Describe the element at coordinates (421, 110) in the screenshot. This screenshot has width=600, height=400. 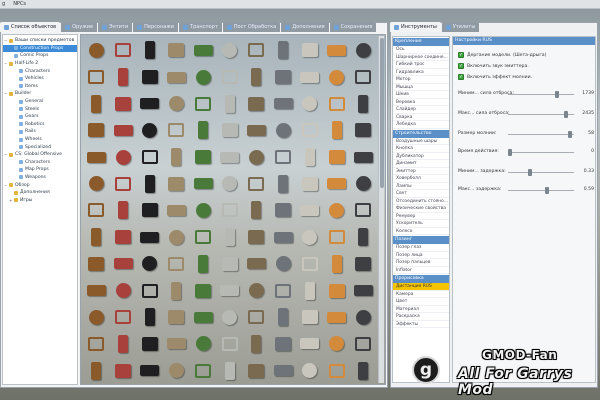
I see `tool-list-item: Слайдер` at that location.